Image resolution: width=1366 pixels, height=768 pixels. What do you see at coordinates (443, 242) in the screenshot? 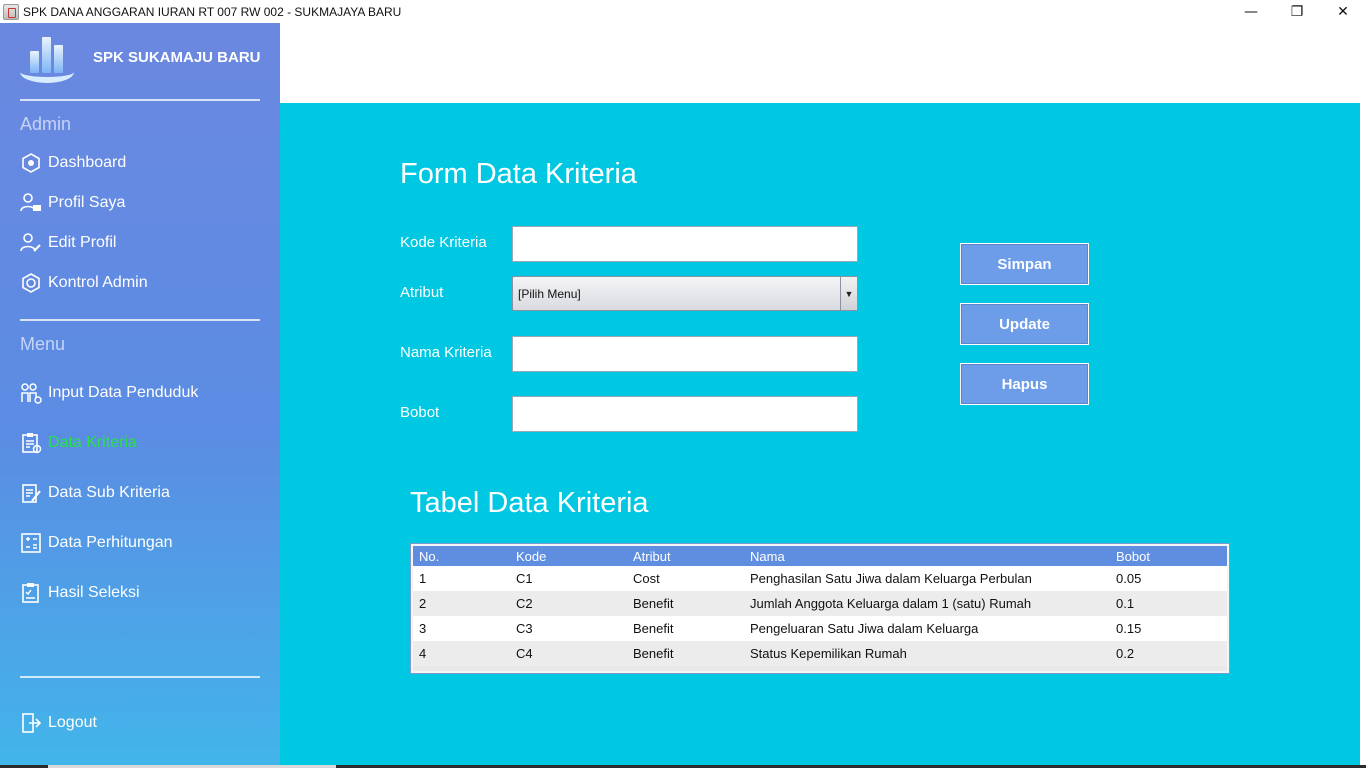
I see `kode-kriteria-label: Kode Kriteria` at bounding box center [443, 242].